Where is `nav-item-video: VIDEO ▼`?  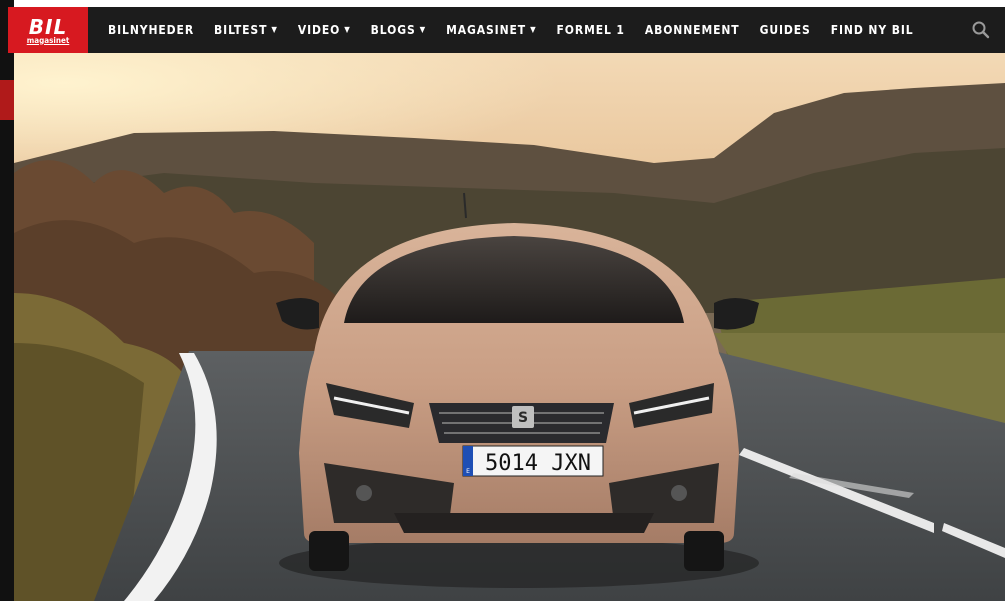
nav-item-video: VIDEO ▼ is located at coordinates (324, 30).